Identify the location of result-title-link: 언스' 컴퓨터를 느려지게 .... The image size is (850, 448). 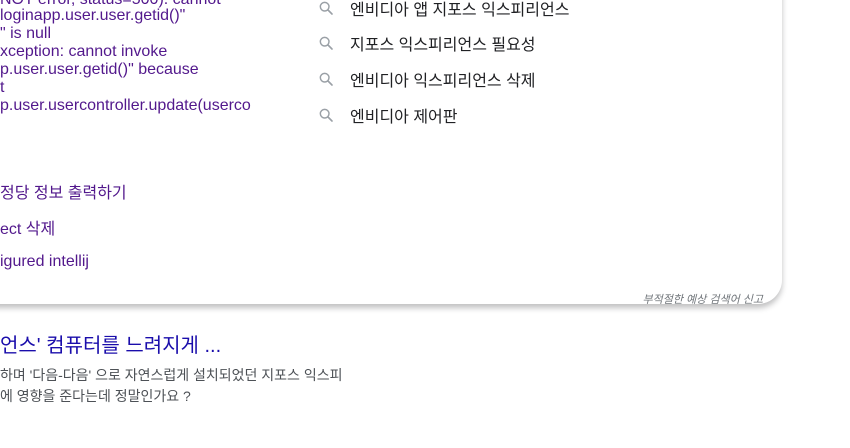
(110, 343).